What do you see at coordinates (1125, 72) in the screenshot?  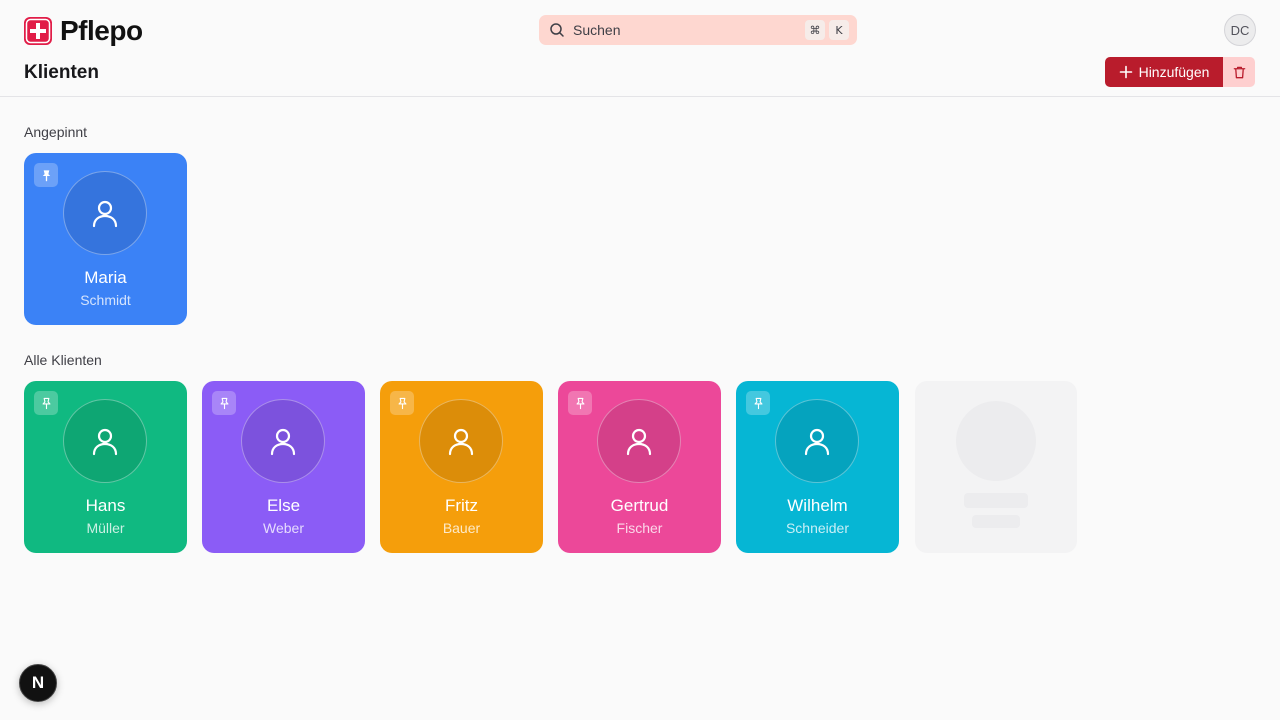 I see `plus-icon` at bounding box center [1125, 72].